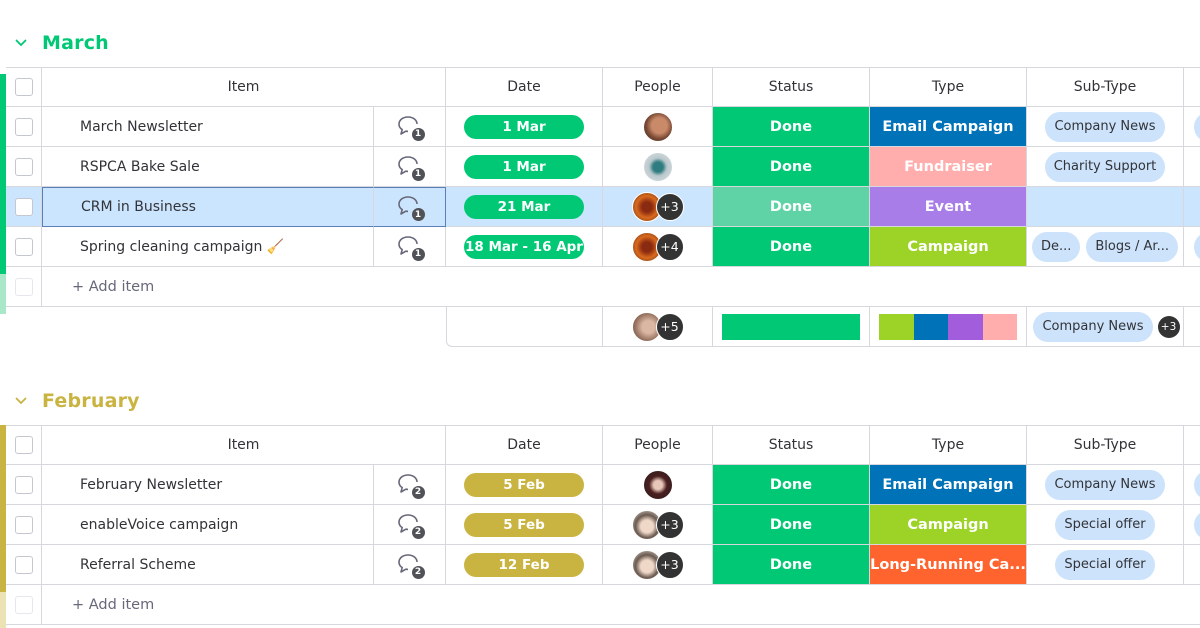  Describe the element at coordinates (524, 207) in the screenshot. I see `date-cell: 21 Mar` at that location.